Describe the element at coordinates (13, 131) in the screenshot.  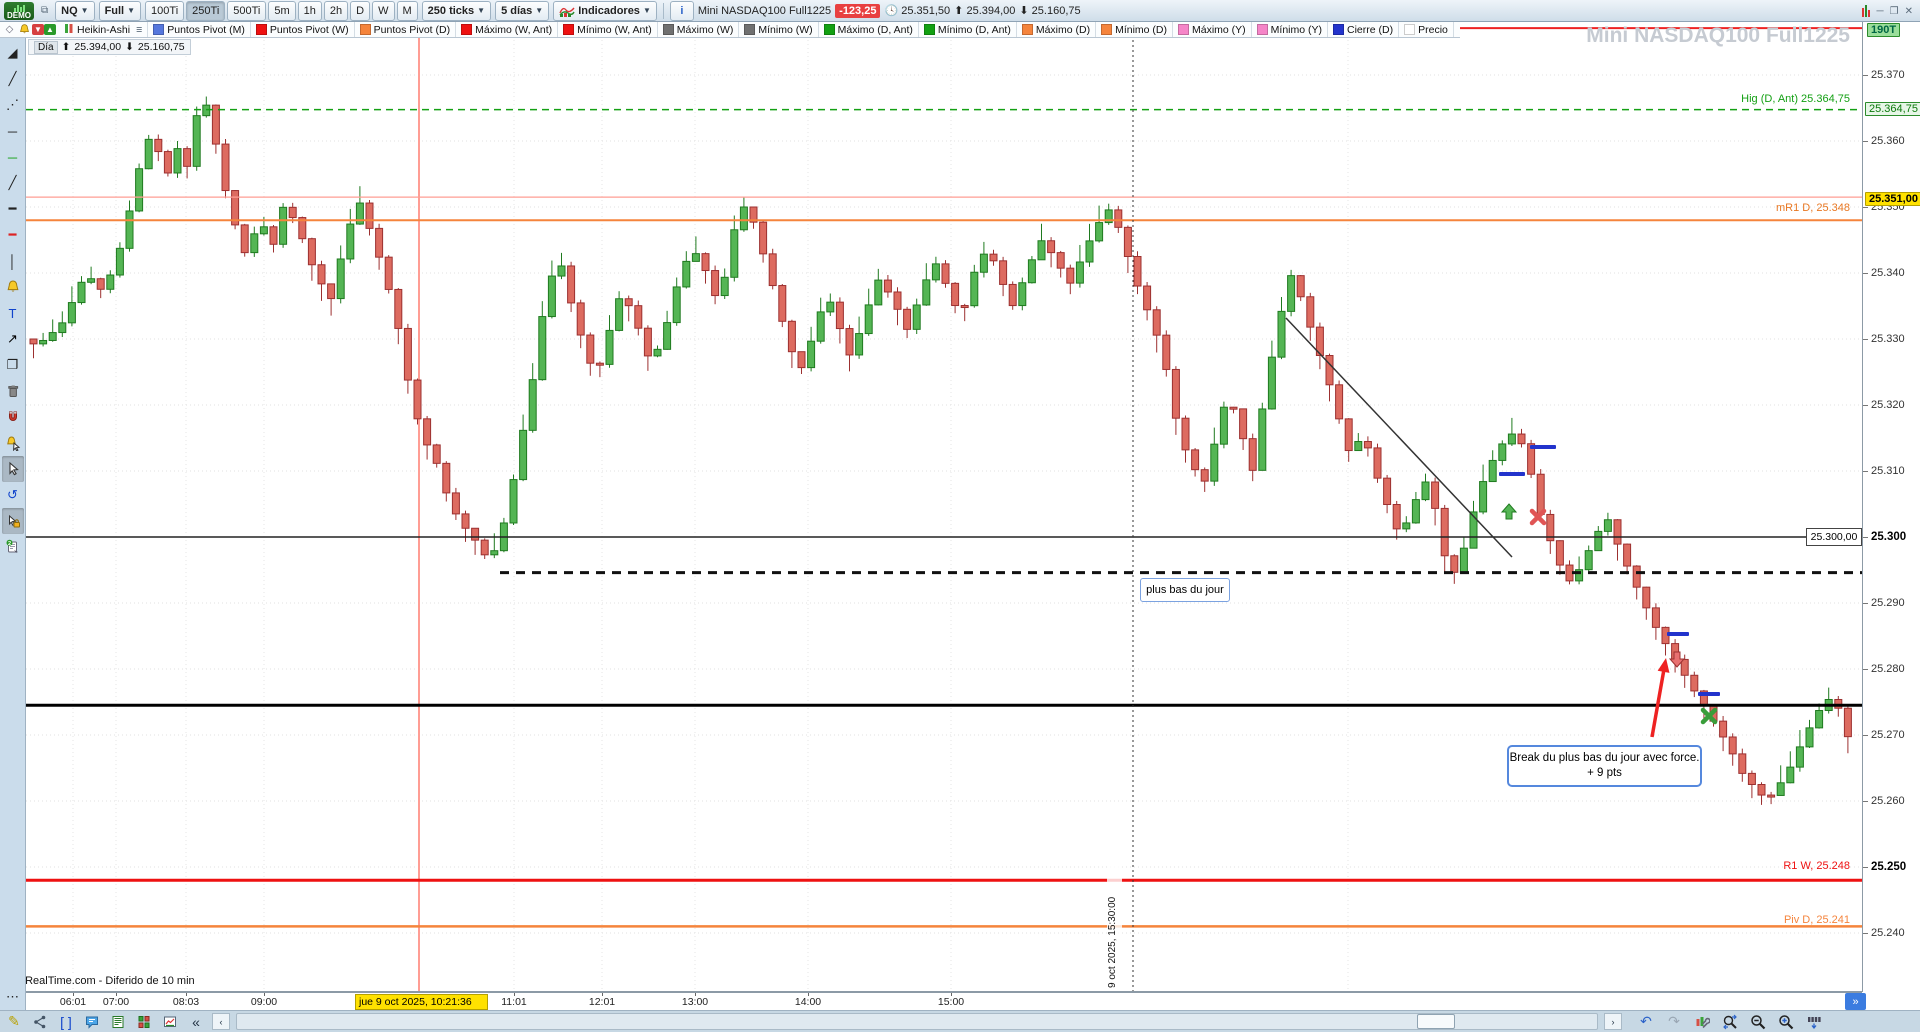
I see `horizontal-segment-tool-icon: ─` at that location.